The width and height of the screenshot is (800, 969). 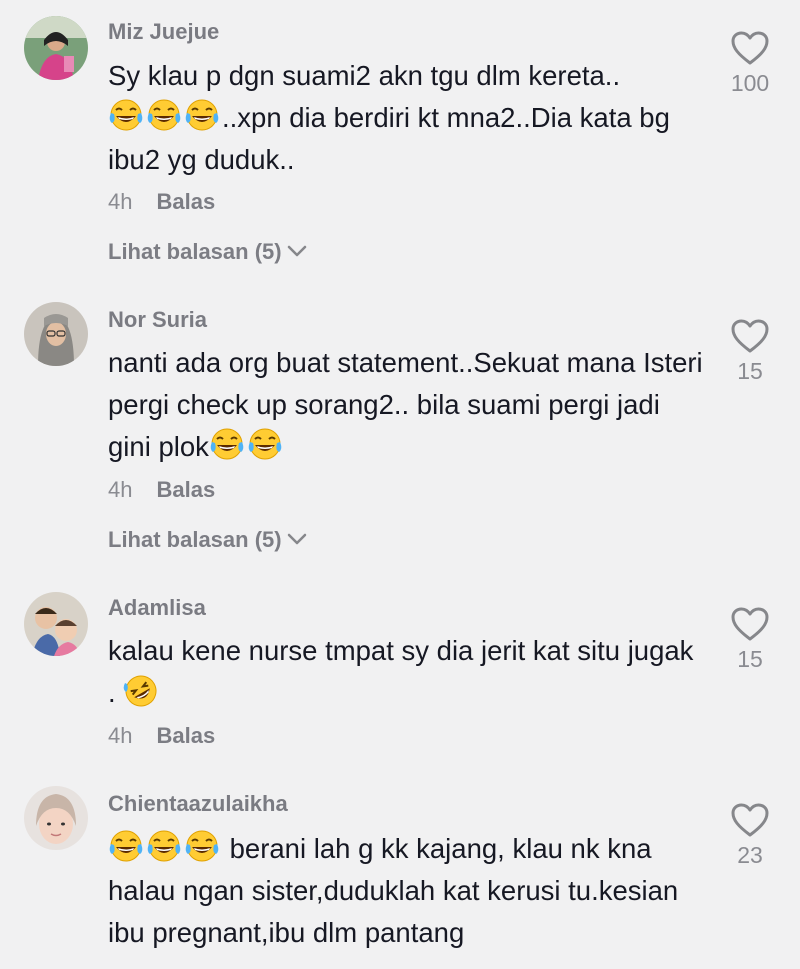 I want to click on comment-username: Miz Juejue, so click(x=163, y=32).